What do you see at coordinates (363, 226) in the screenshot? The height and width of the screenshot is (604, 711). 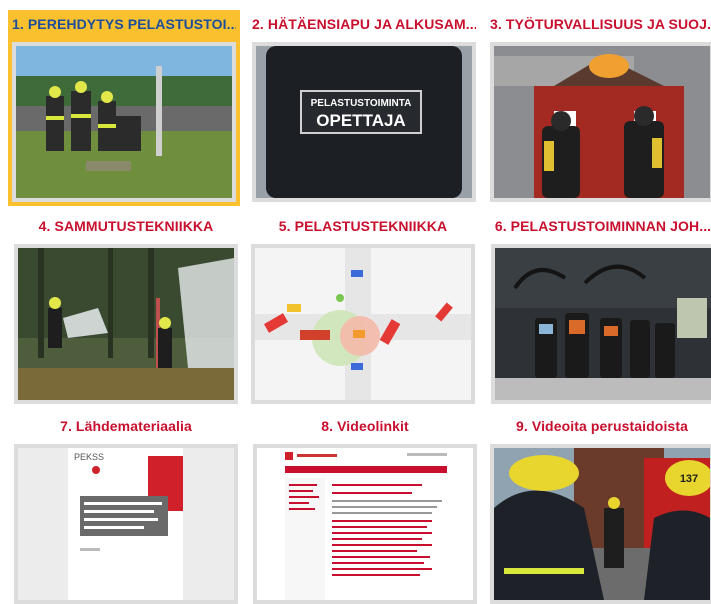 I see `tile-title: 5. PELASTUSTEKNIIKKA` at bounding box center [363, 226].